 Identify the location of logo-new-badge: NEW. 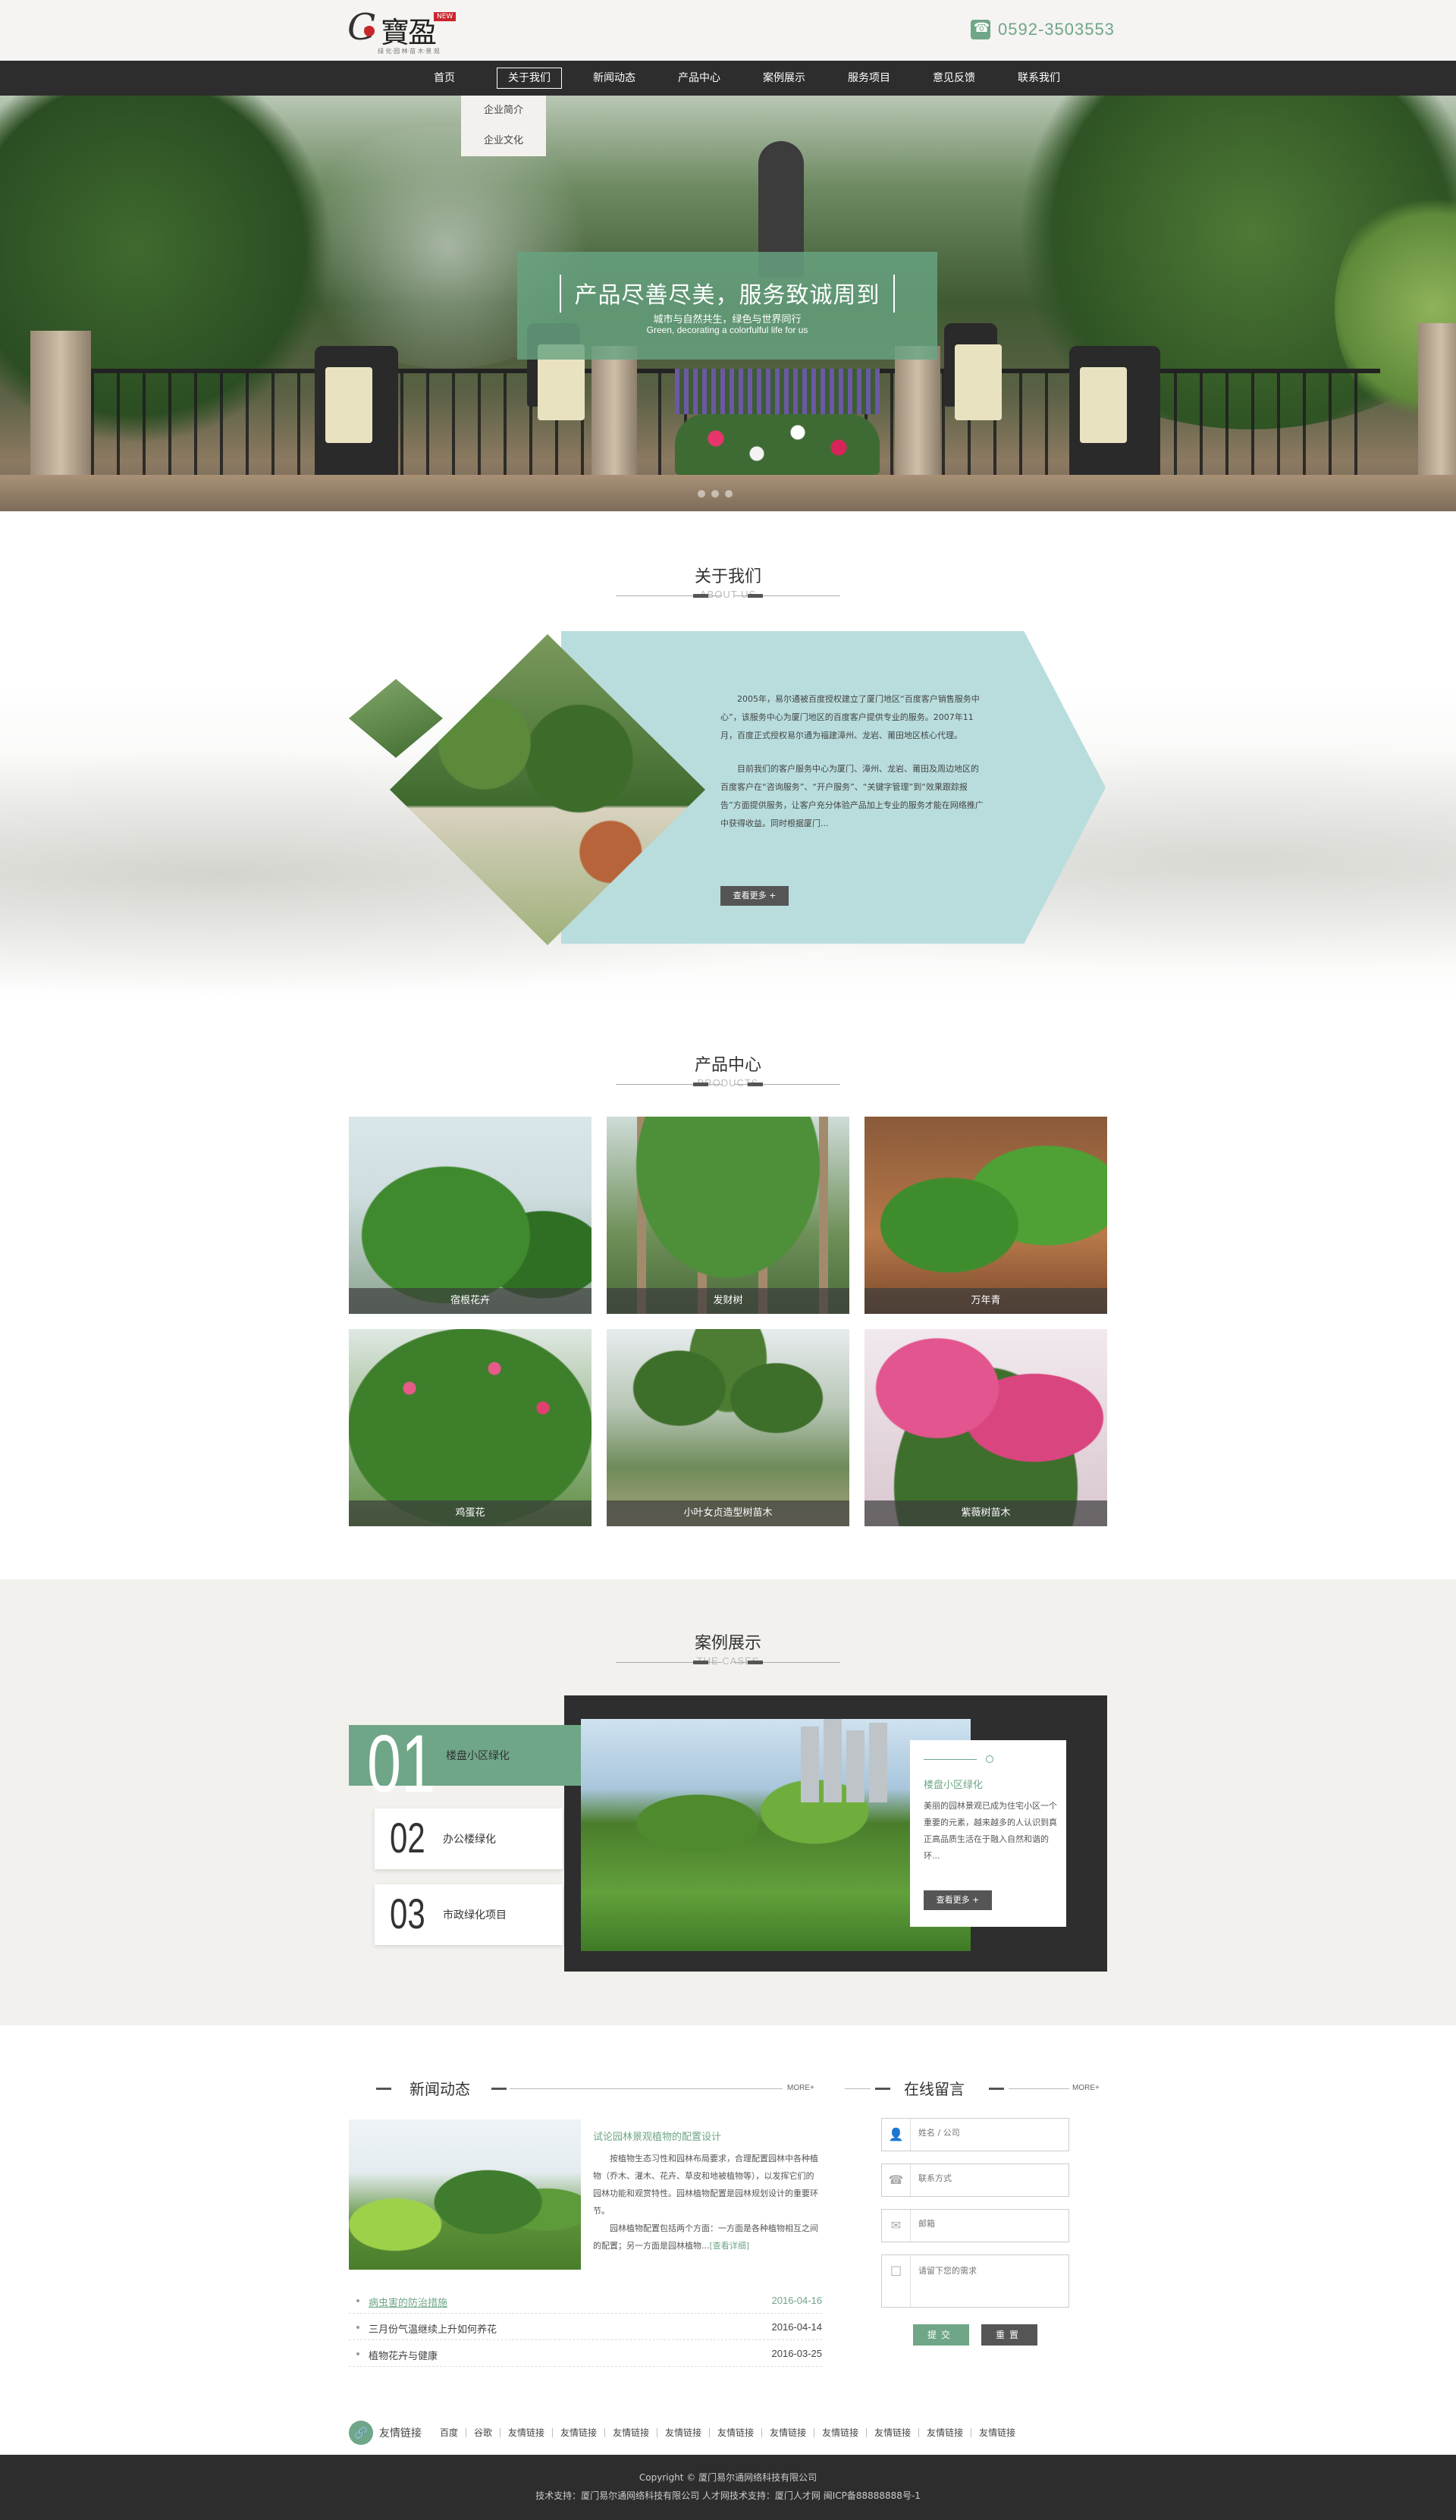
(445, 16).